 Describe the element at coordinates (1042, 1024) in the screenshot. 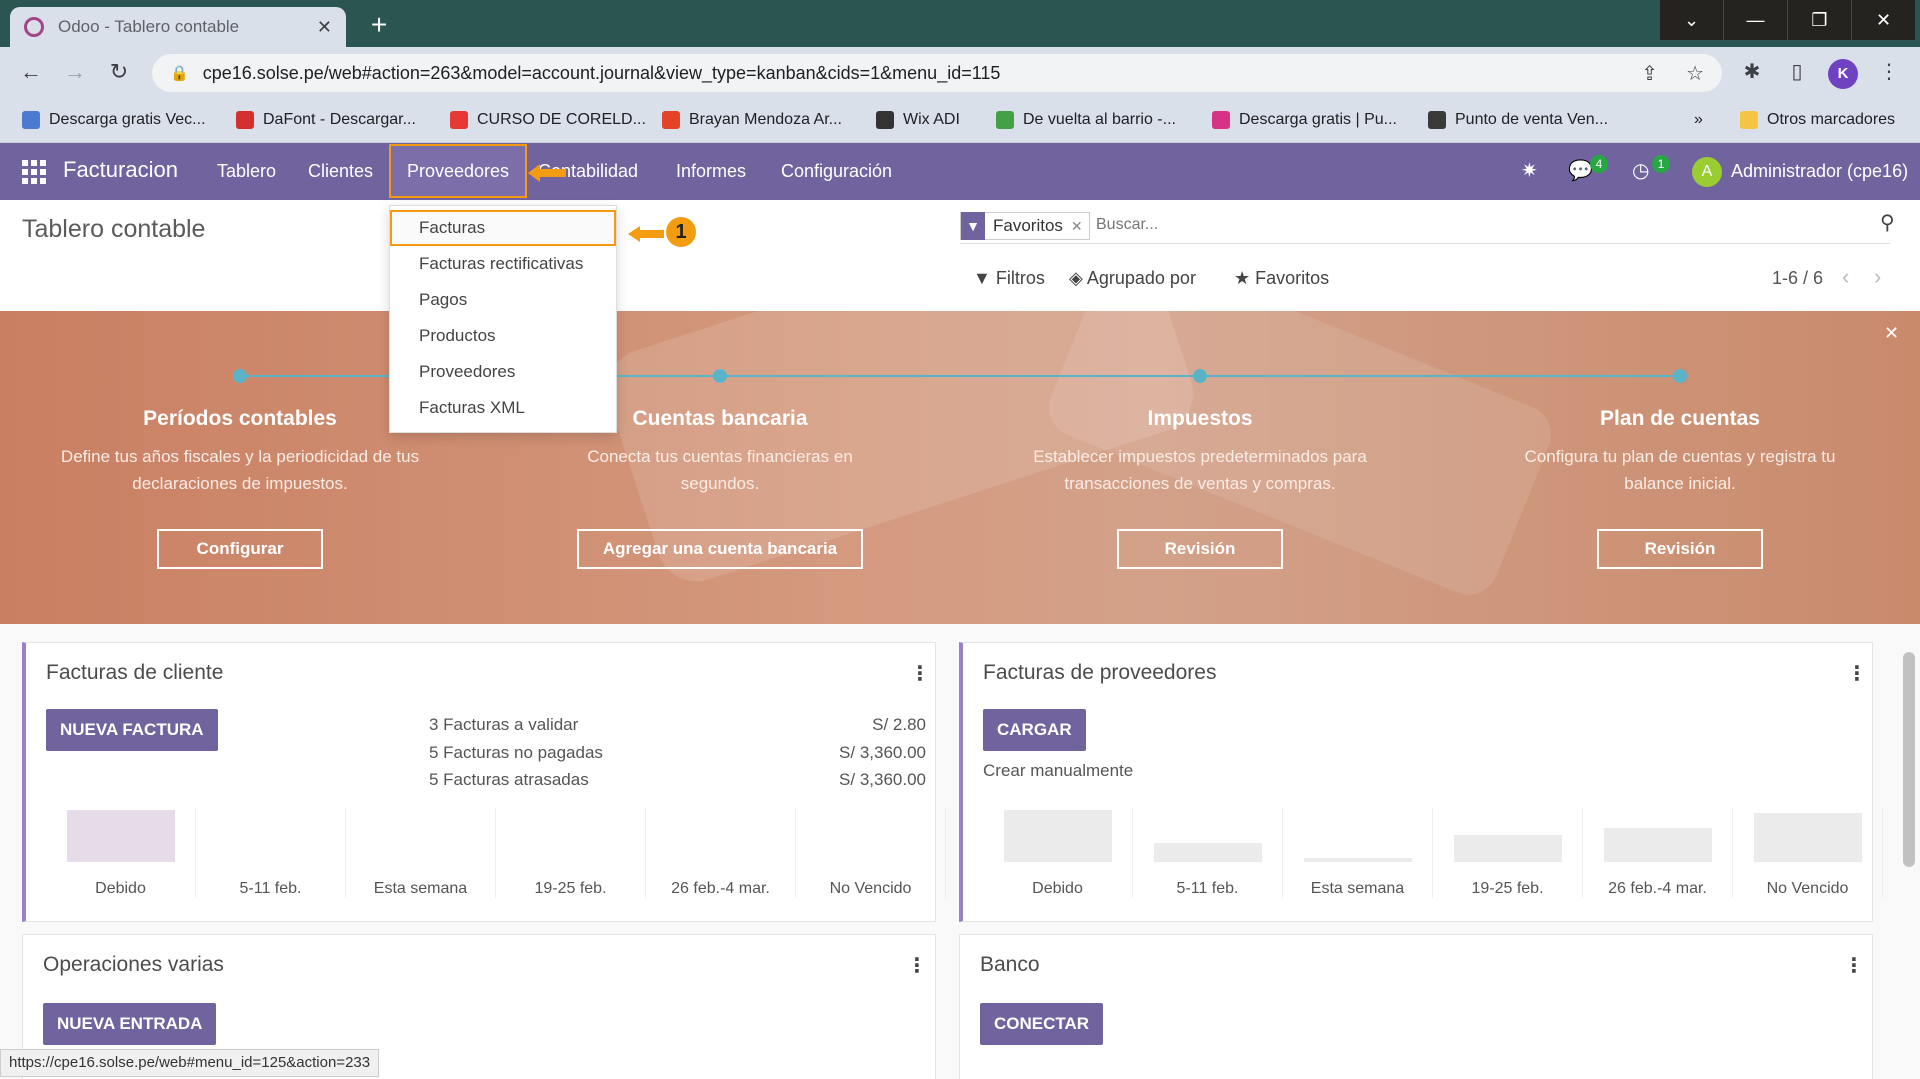

I see `conectar-button: CONECTAR` at that location.